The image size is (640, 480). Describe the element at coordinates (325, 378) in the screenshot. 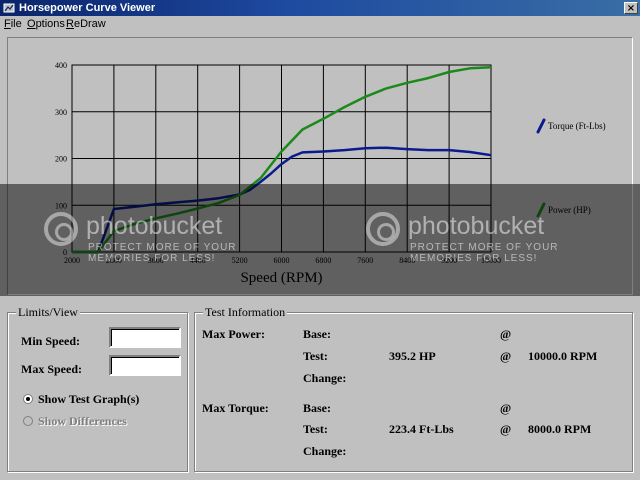

I see `power-change-label: Change:` at that location.